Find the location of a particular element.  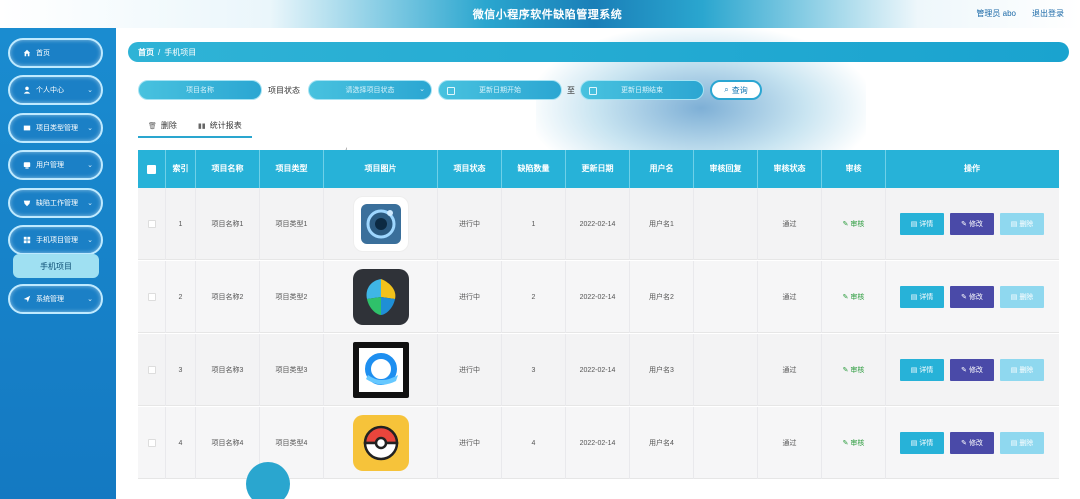

pokeball-app-icon is located at coordinates (380, 443).